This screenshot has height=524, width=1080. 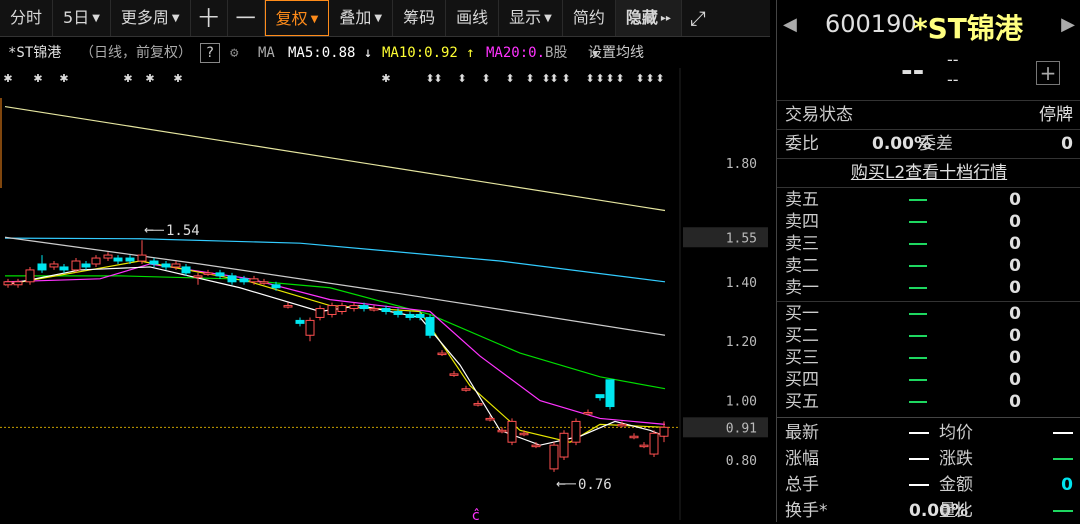 What do you see at coordinates (266, 53) in the screenshot?
I see `ma-label: MA` at bounding box center [266, 53].